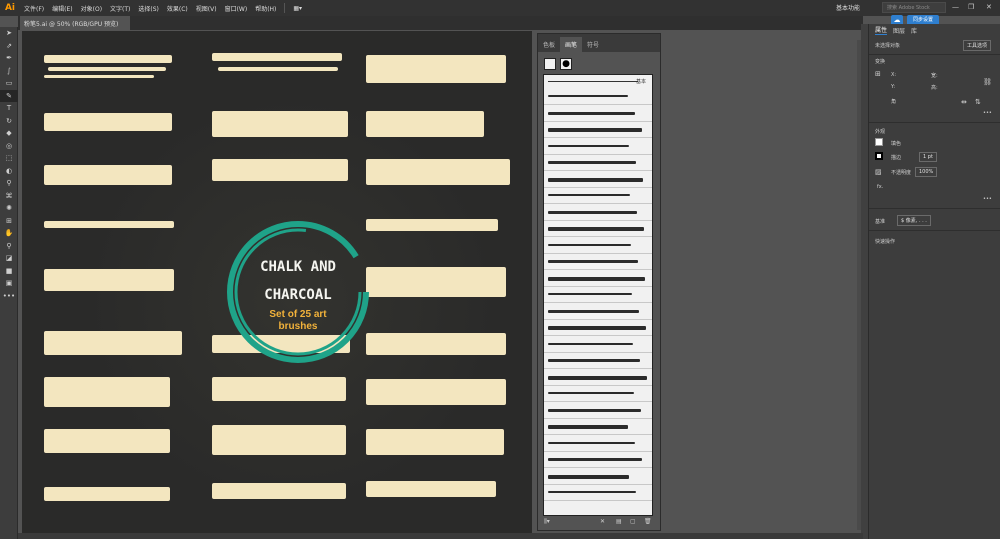  I want to click on fx-button: fx., so click(880, 187).